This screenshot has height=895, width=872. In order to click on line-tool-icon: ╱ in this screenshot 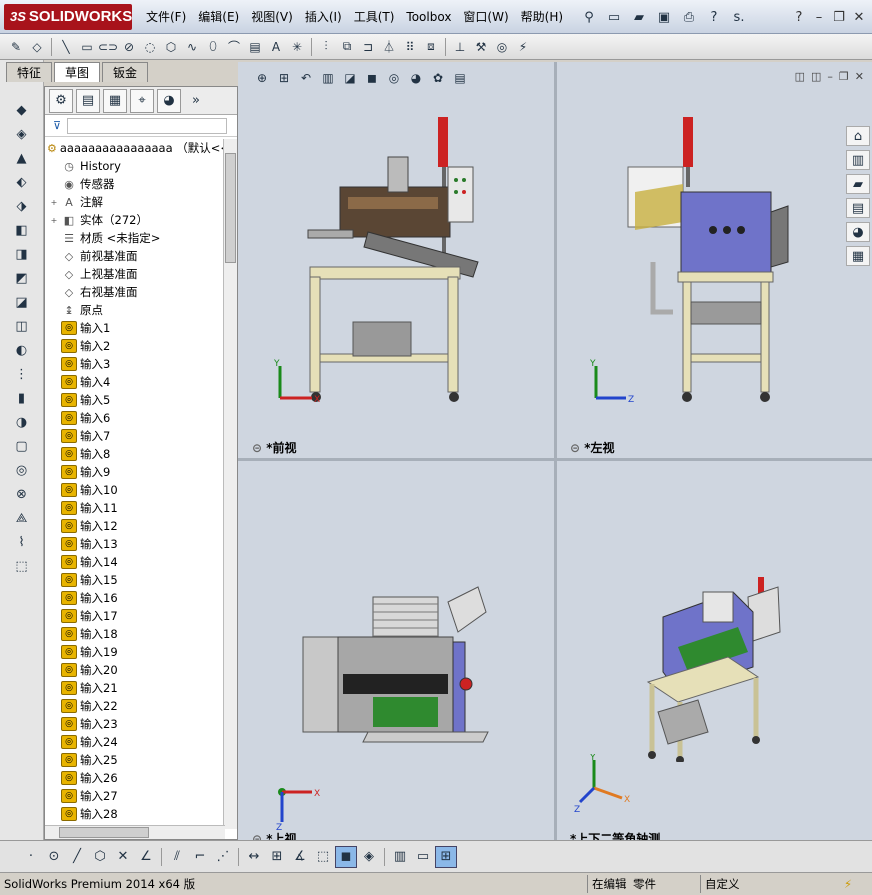, I will do `click(77, 857)`.